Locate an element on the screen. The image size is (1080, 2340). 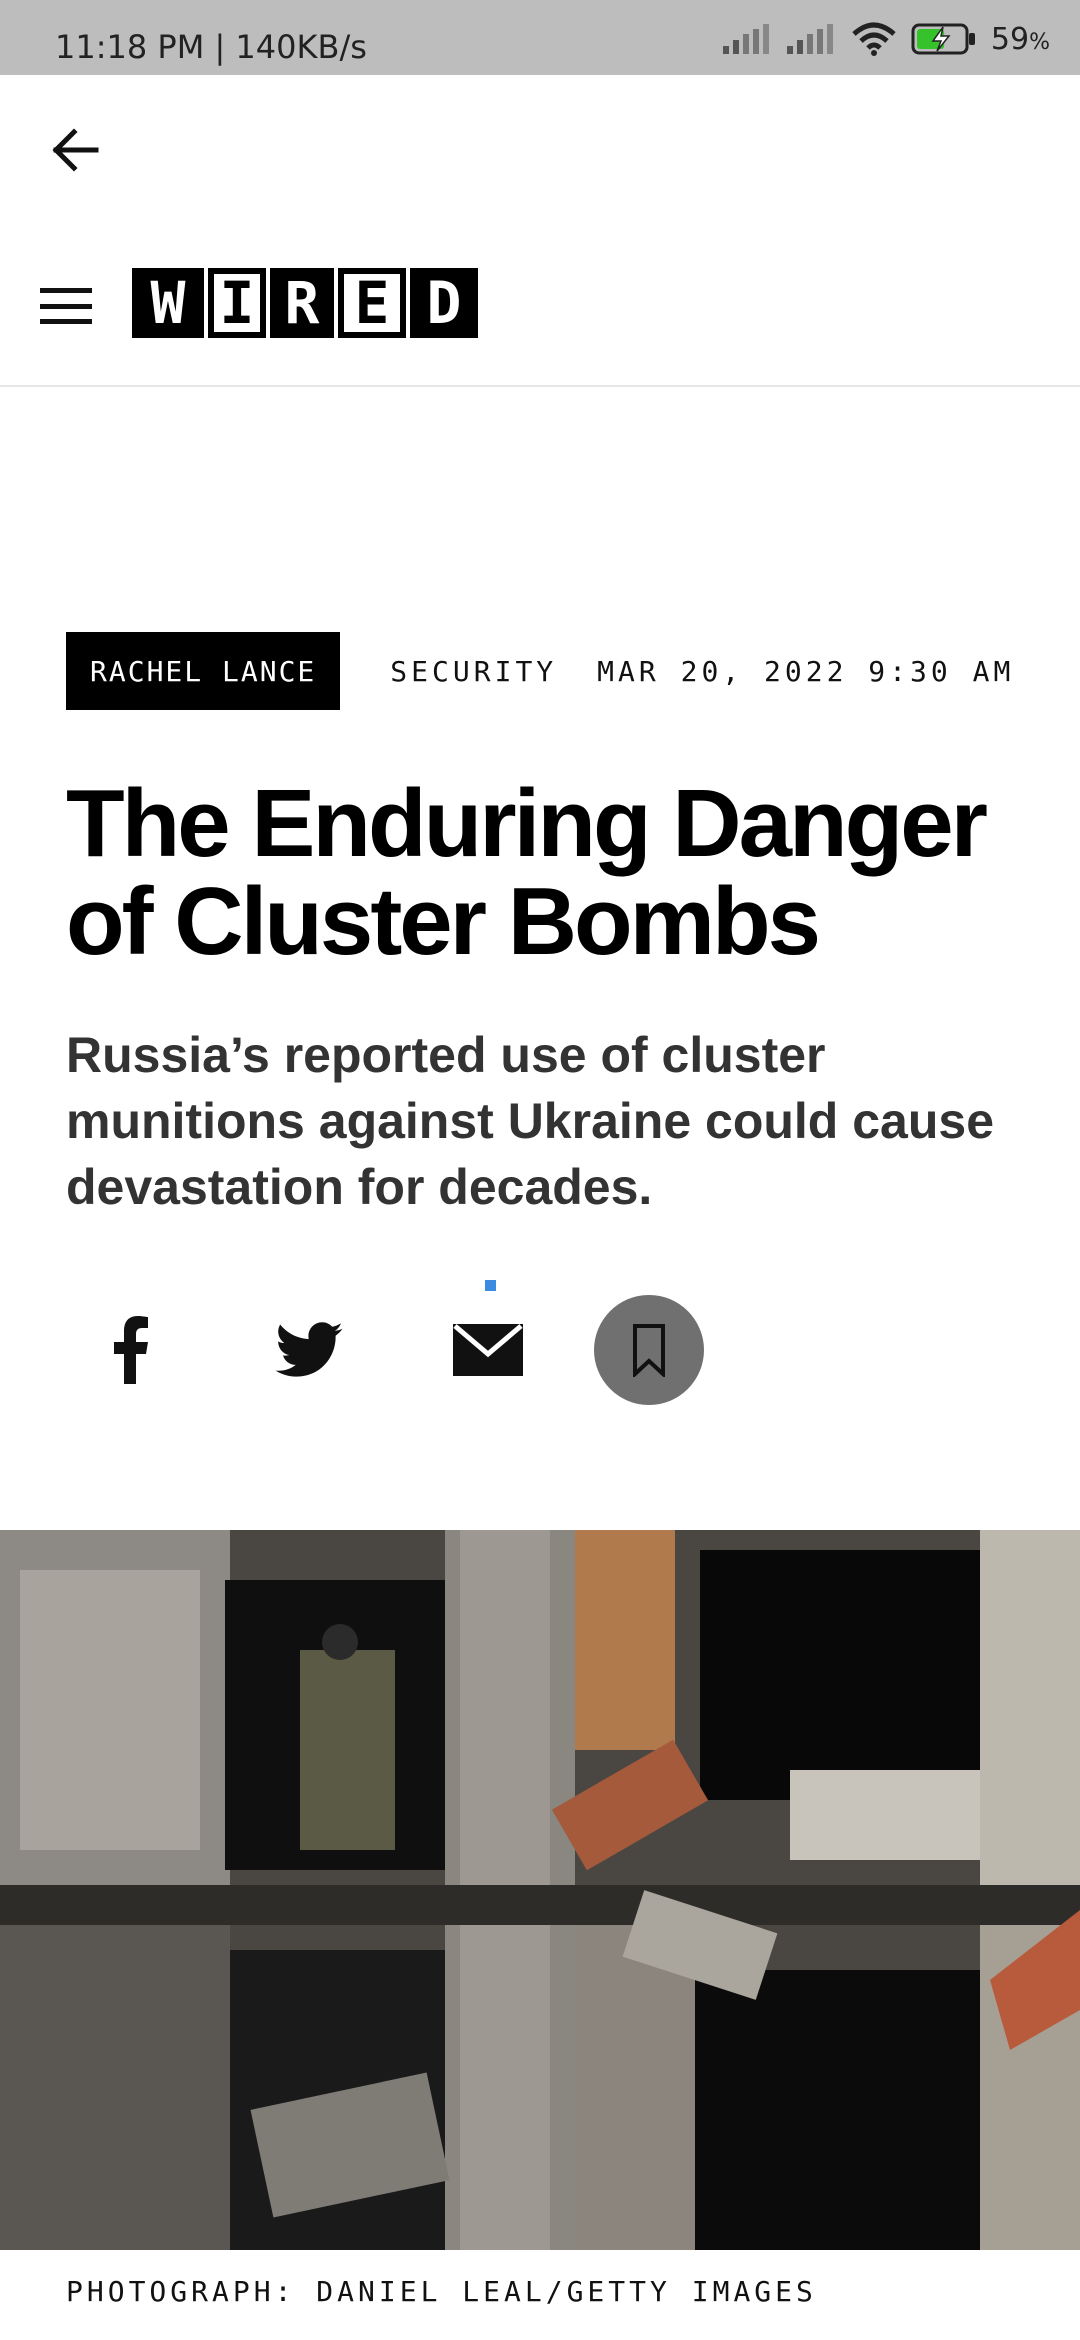
wifi-icon is located at coordinates (874, 39).